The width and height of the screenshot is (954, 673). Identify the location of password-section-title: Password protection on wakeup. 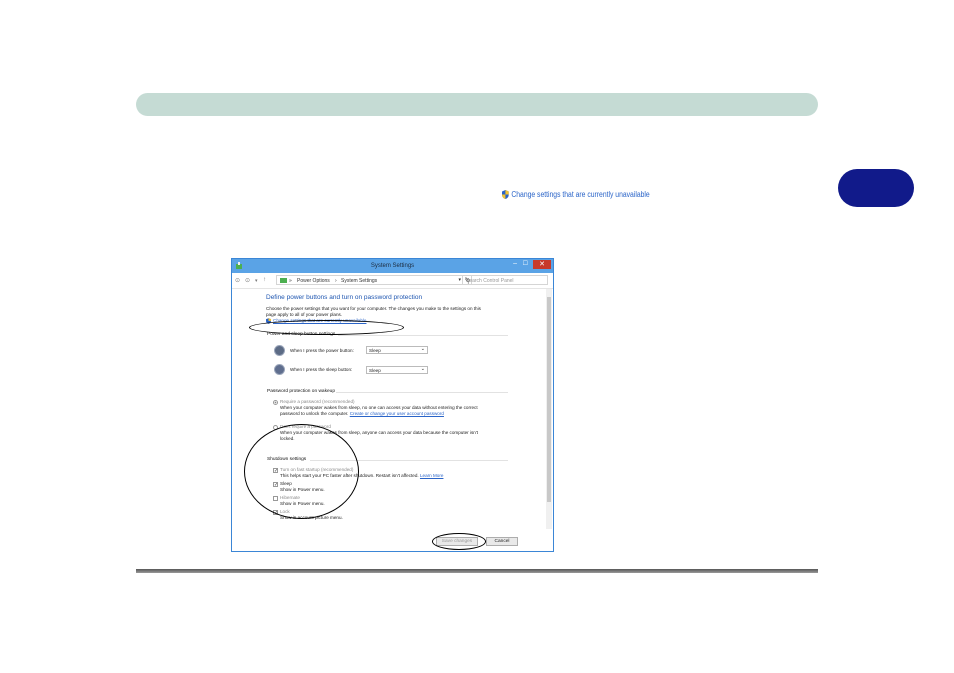
(301, 391).